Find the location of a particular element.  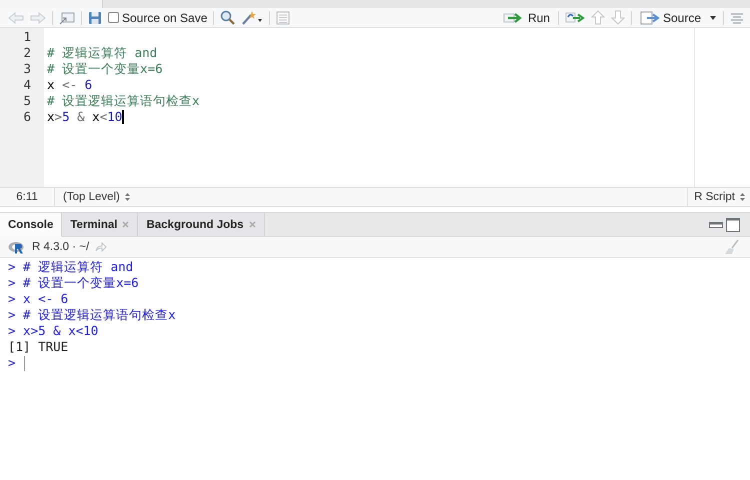

source-arrow-icon is located at coordinates (650, 17).